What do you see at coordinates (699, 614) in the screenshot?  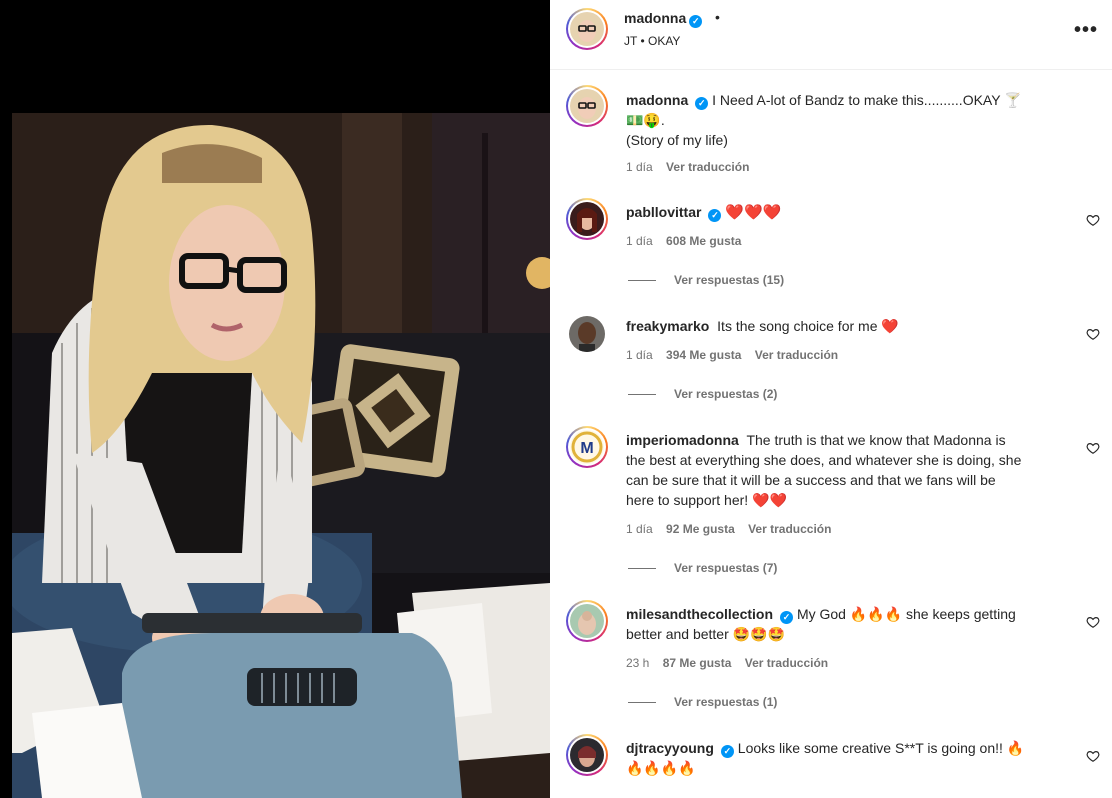 I see `comment-username: milesandthecollection` at bounding box center [699, 614].